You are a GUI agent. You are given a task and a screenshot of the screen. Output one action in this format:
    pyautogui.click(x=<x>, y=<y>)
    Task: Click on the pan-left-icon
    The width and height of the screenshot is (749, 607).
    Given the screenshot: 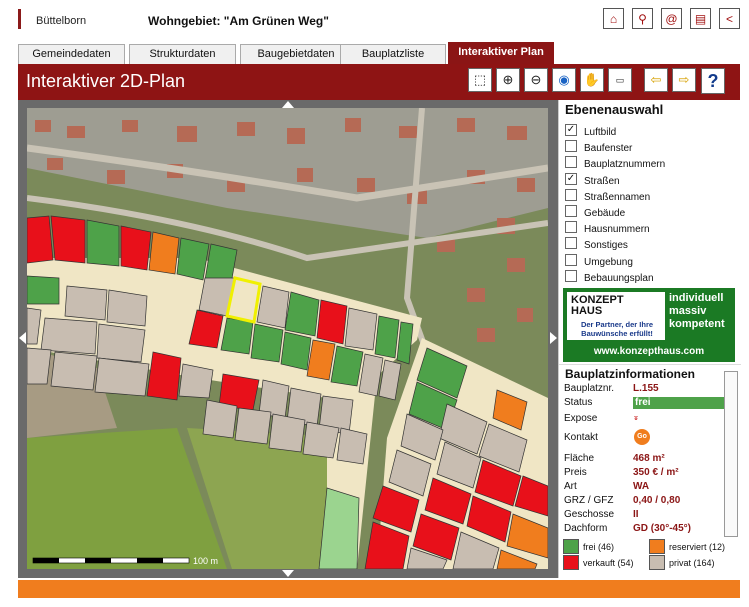 What is the action you would take?
    pyautogui.click(x=22, y=338)
    